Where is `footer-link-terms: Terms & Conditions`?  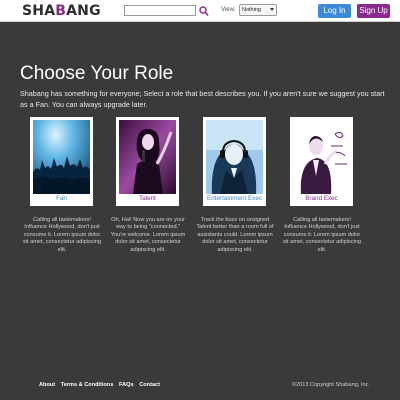 footer-link-terms: Terms & Conditions is located at coordinates (87, 385).